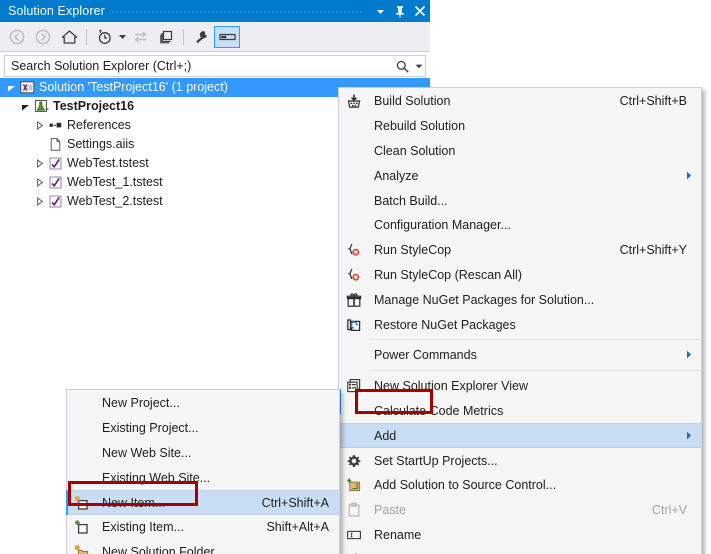 The height and width of the screenshot is (554, 711). I want to click on menu-item-properties: Properties Alt+Enter, so click(520, 550).